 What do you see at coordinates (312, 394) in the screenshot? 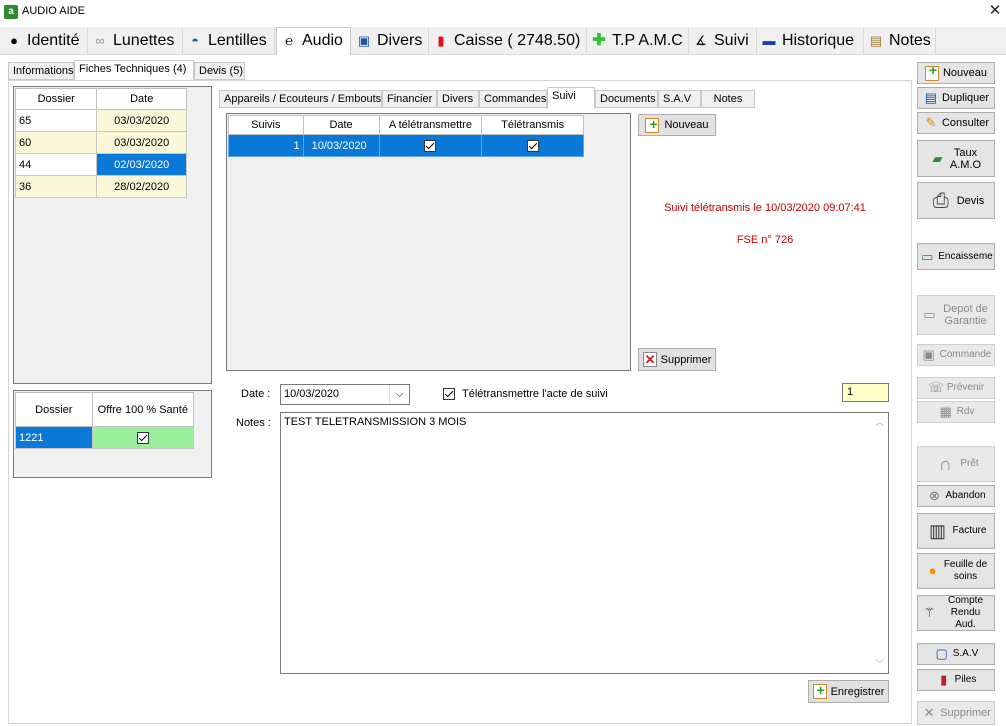
I see `date-value: 10/03/2020` at bounding box center [312, 394].